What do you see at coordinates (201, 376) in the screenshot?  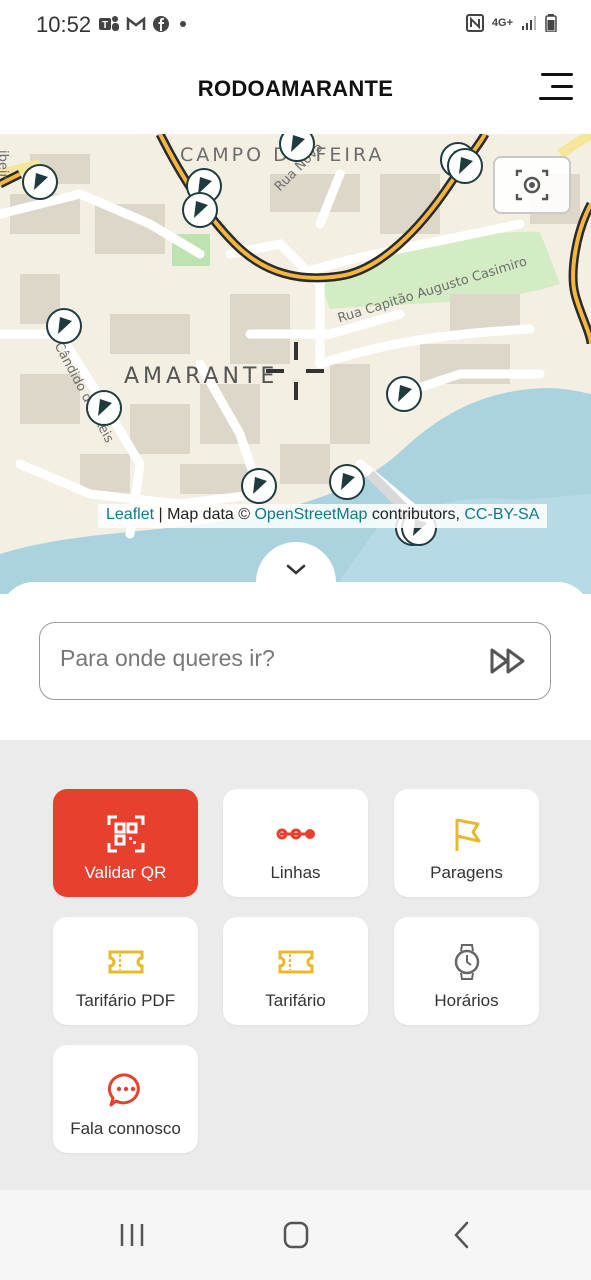 I see `map-label-amarante: AMARANTE` at bounding box center [201, 376].